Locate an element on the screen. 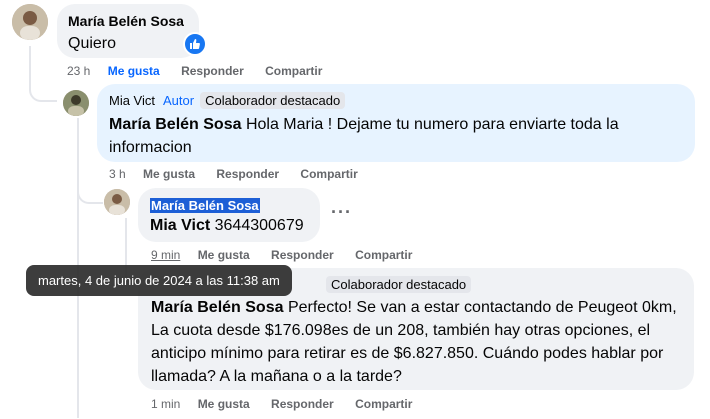  comment-actions: 23 h Me gusta Responder Compartir is located at coordinates (203, 71).